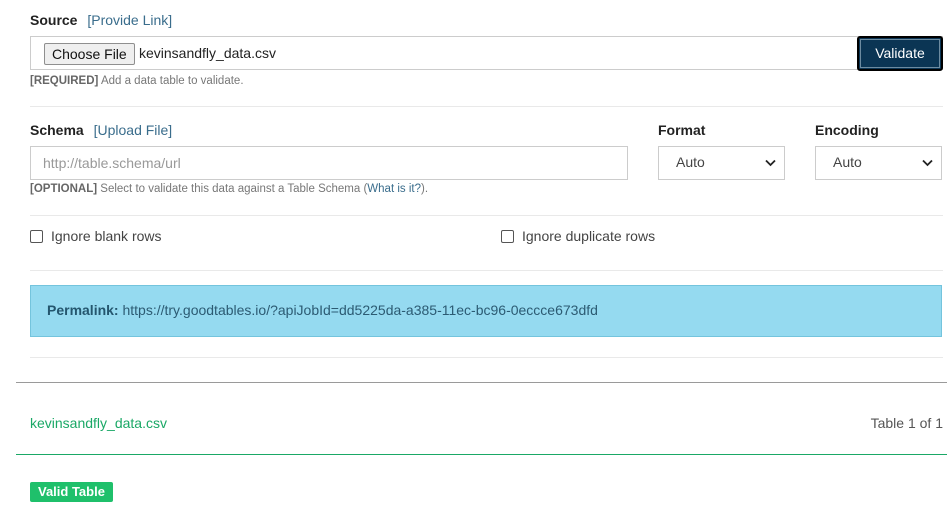 The width and height of the screenshot is (947, 513). I want to click on encoding-label-row: Encoding, so click(847, 130).